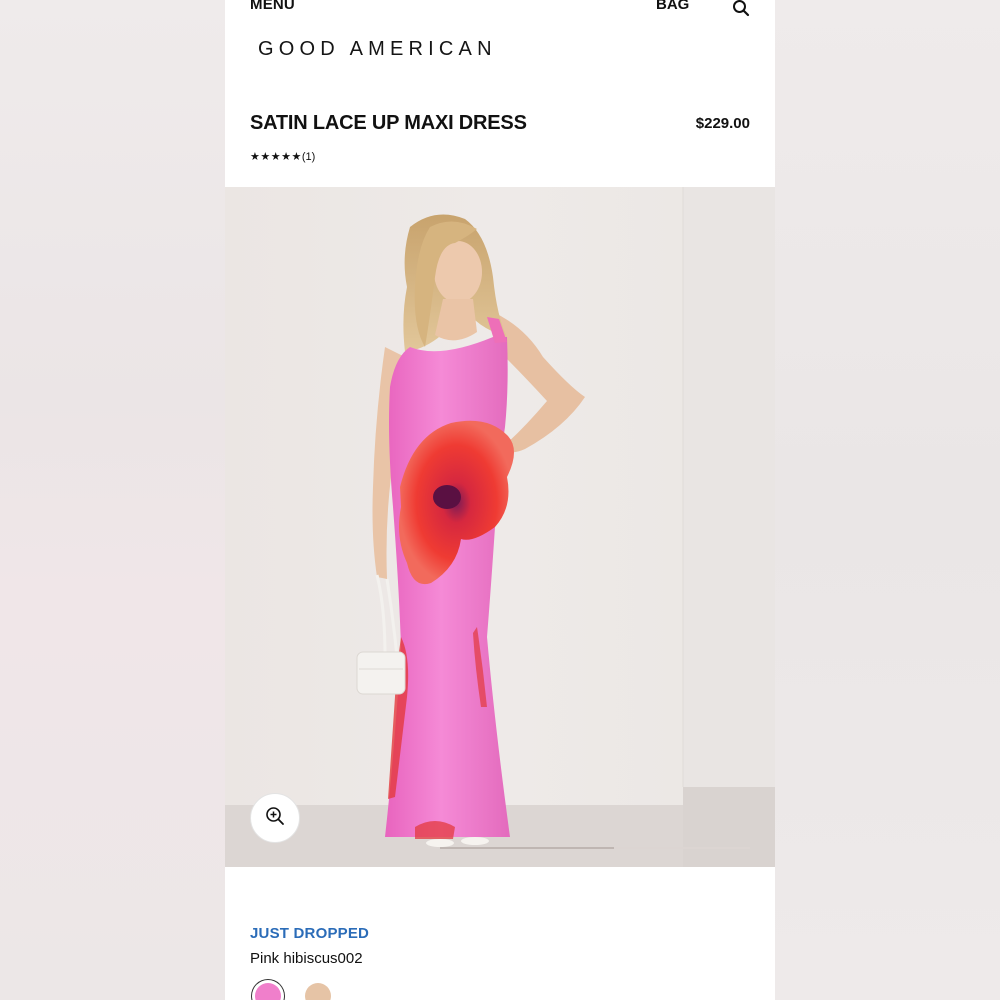 This screenshot has width=1000, height=1000. What do you see at coordinates (388, 123) in the screenshot?
I see `product-title: SATIN LACE UP MAXI DRESS` at bounding box center [388, 123].